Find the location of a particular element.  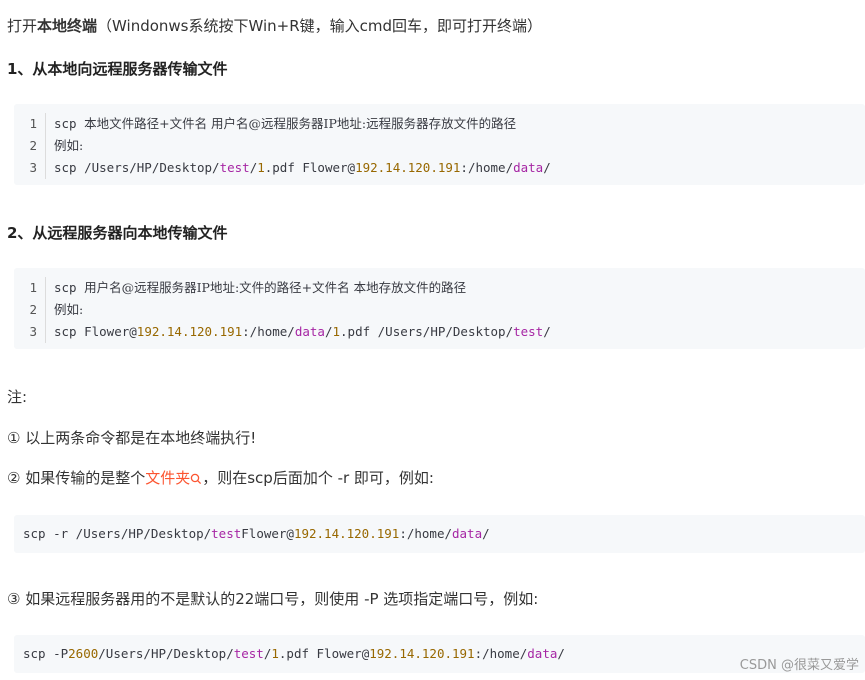

intro-bold: 本地终端 is located at coordinates (67, 26).